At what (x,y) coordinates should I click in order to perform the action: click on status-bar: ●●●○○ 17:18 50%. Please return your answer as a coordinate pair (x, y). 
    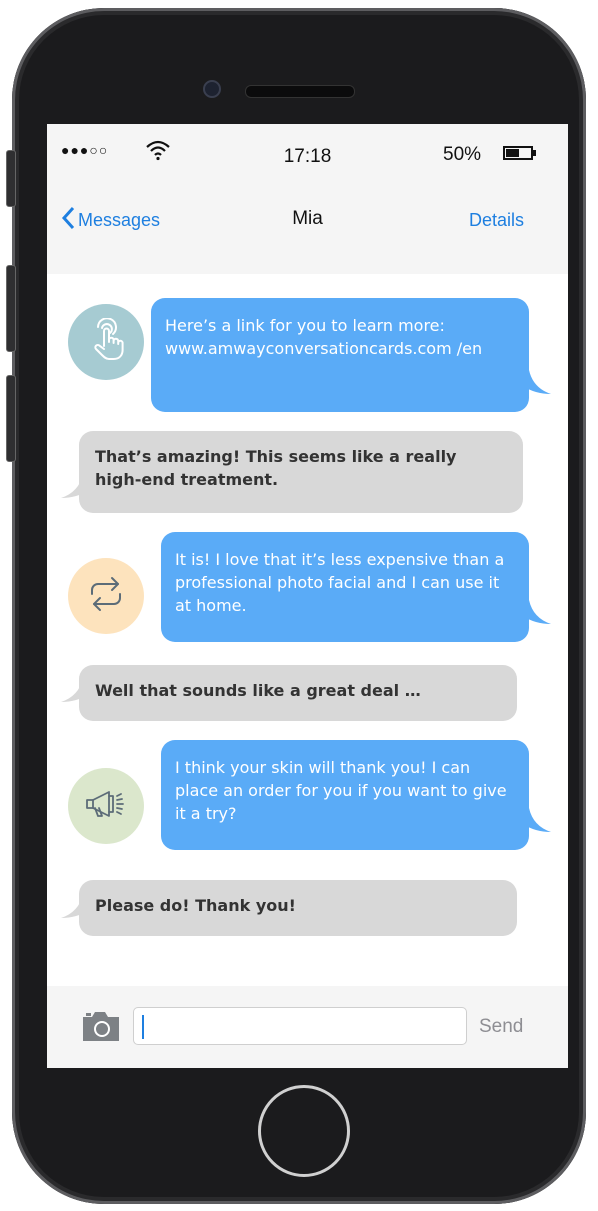
    Looking at the image, I should click on (307, 154).